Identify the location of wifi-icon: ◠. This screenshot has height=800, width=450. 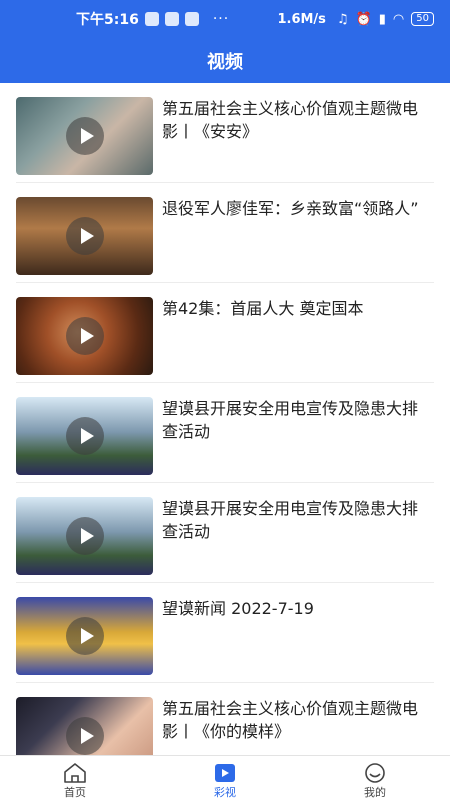
(398, 19).